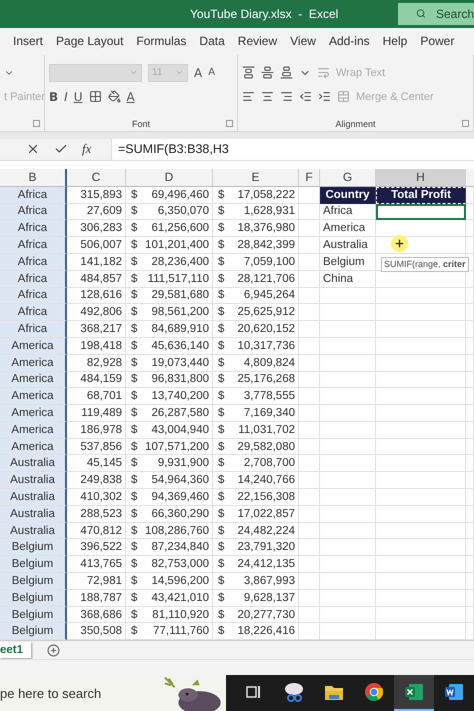 The width and height of the screenshot is (474, 711). I want to click on column-header: G, so click(348, 177).